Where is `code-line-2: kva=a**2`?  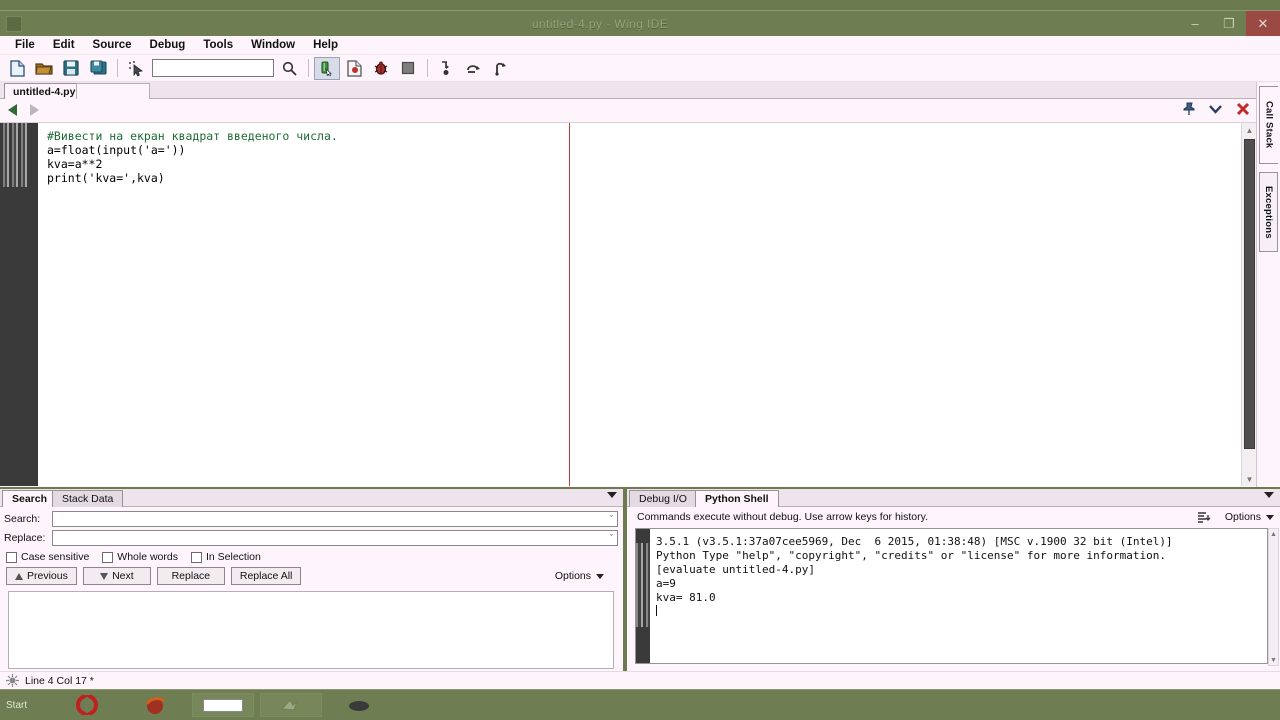
code-line-2: kva=a**2 is located at coordinates (75, 164).